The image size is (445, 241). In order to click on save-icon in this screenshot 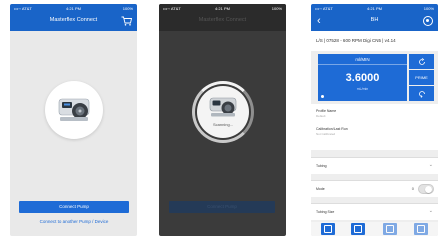, I will do `click(358, 229)`.